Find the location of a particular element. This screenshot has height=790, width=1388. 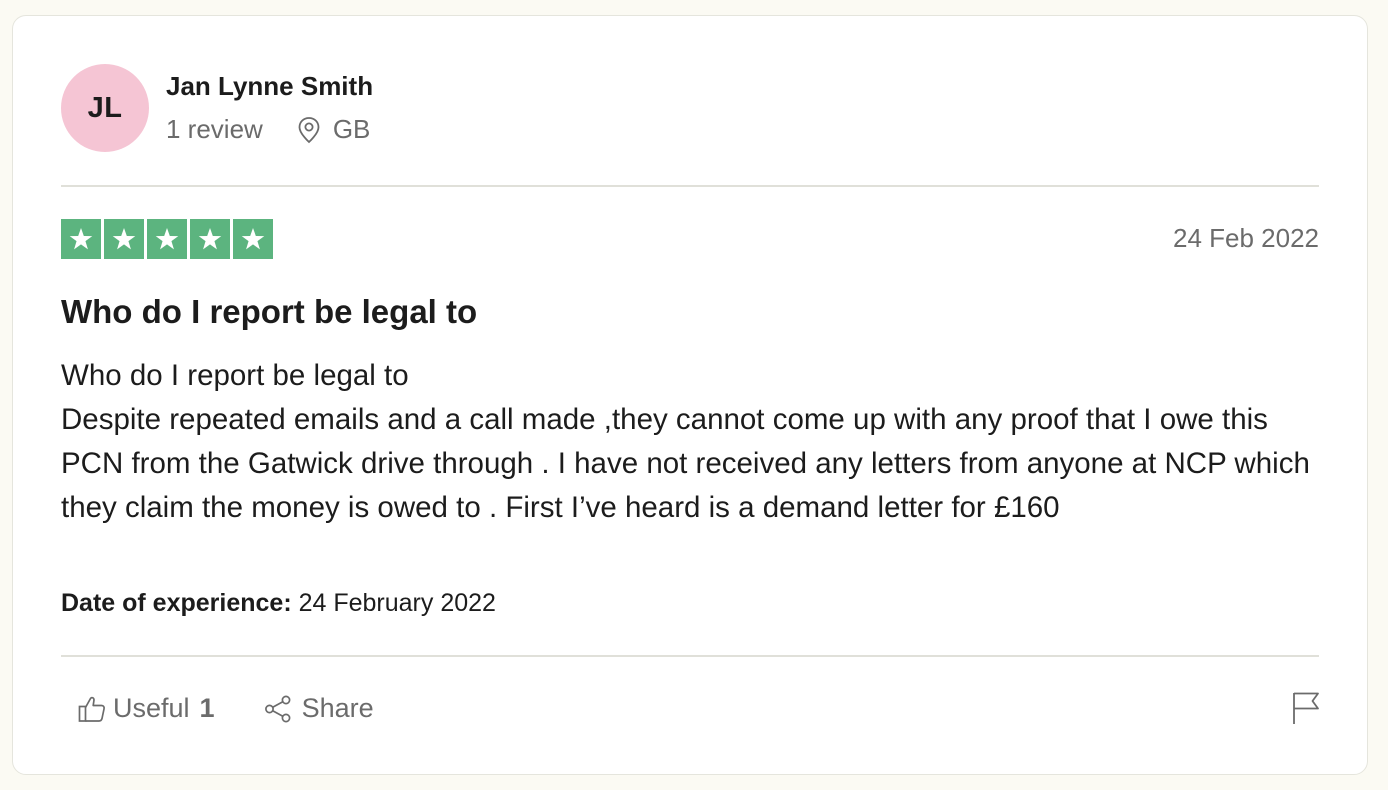

review-date: 24 Feb 2022 is located at coordinates (1245, 238).